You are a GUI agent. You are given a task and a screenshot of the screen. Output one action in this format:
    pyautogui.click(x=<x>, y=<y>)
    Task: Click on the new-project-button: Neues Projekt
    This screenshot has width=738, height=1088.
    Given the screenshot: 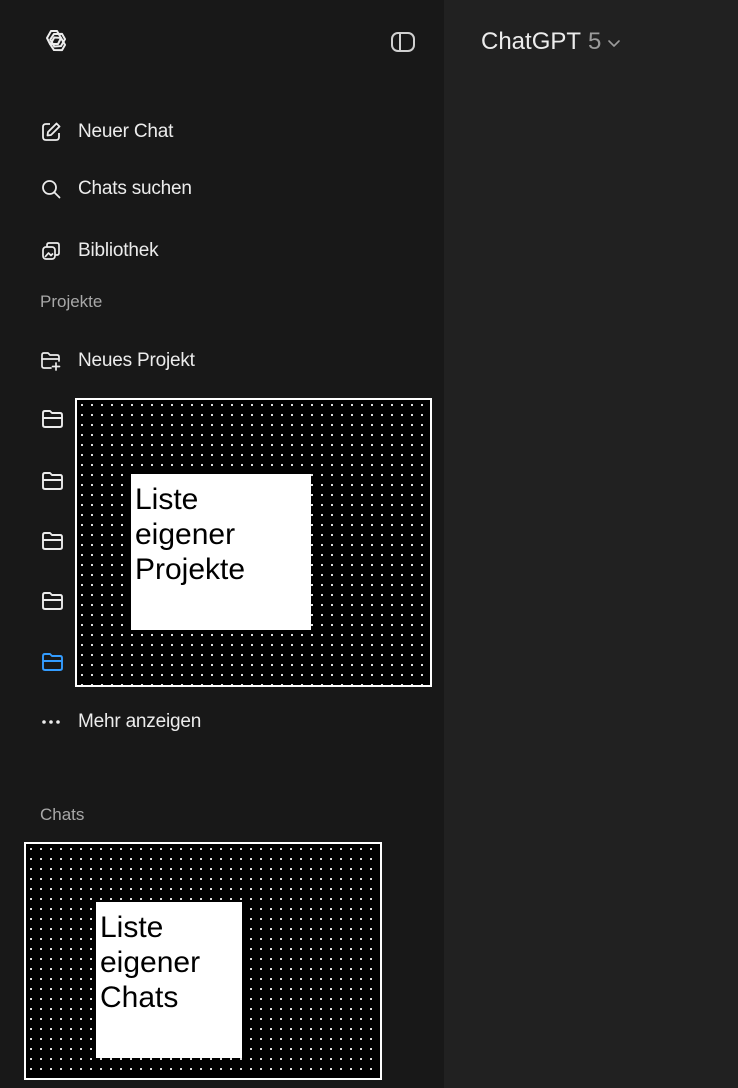 What is the action you would take?
    pyautogui.click(x=117, y=361)
    